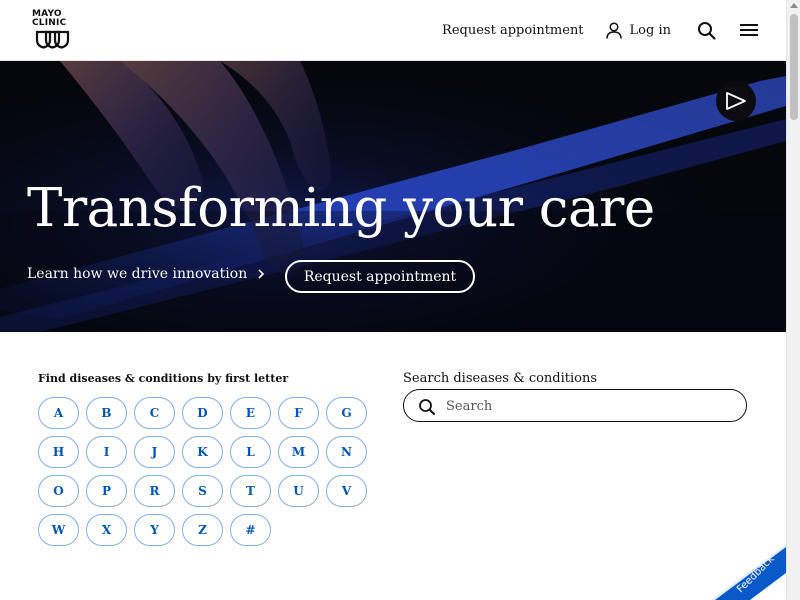  What do you see at coordinates (589, 406) in the screenshot?
I see `search-conditions-input` at bounding box center [589, 406].